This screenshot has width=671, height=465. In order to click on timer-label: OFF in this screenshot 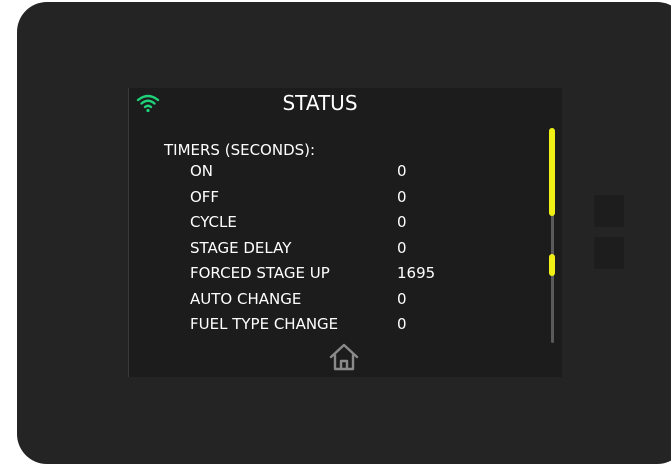, I will do `click(205, 196)`.